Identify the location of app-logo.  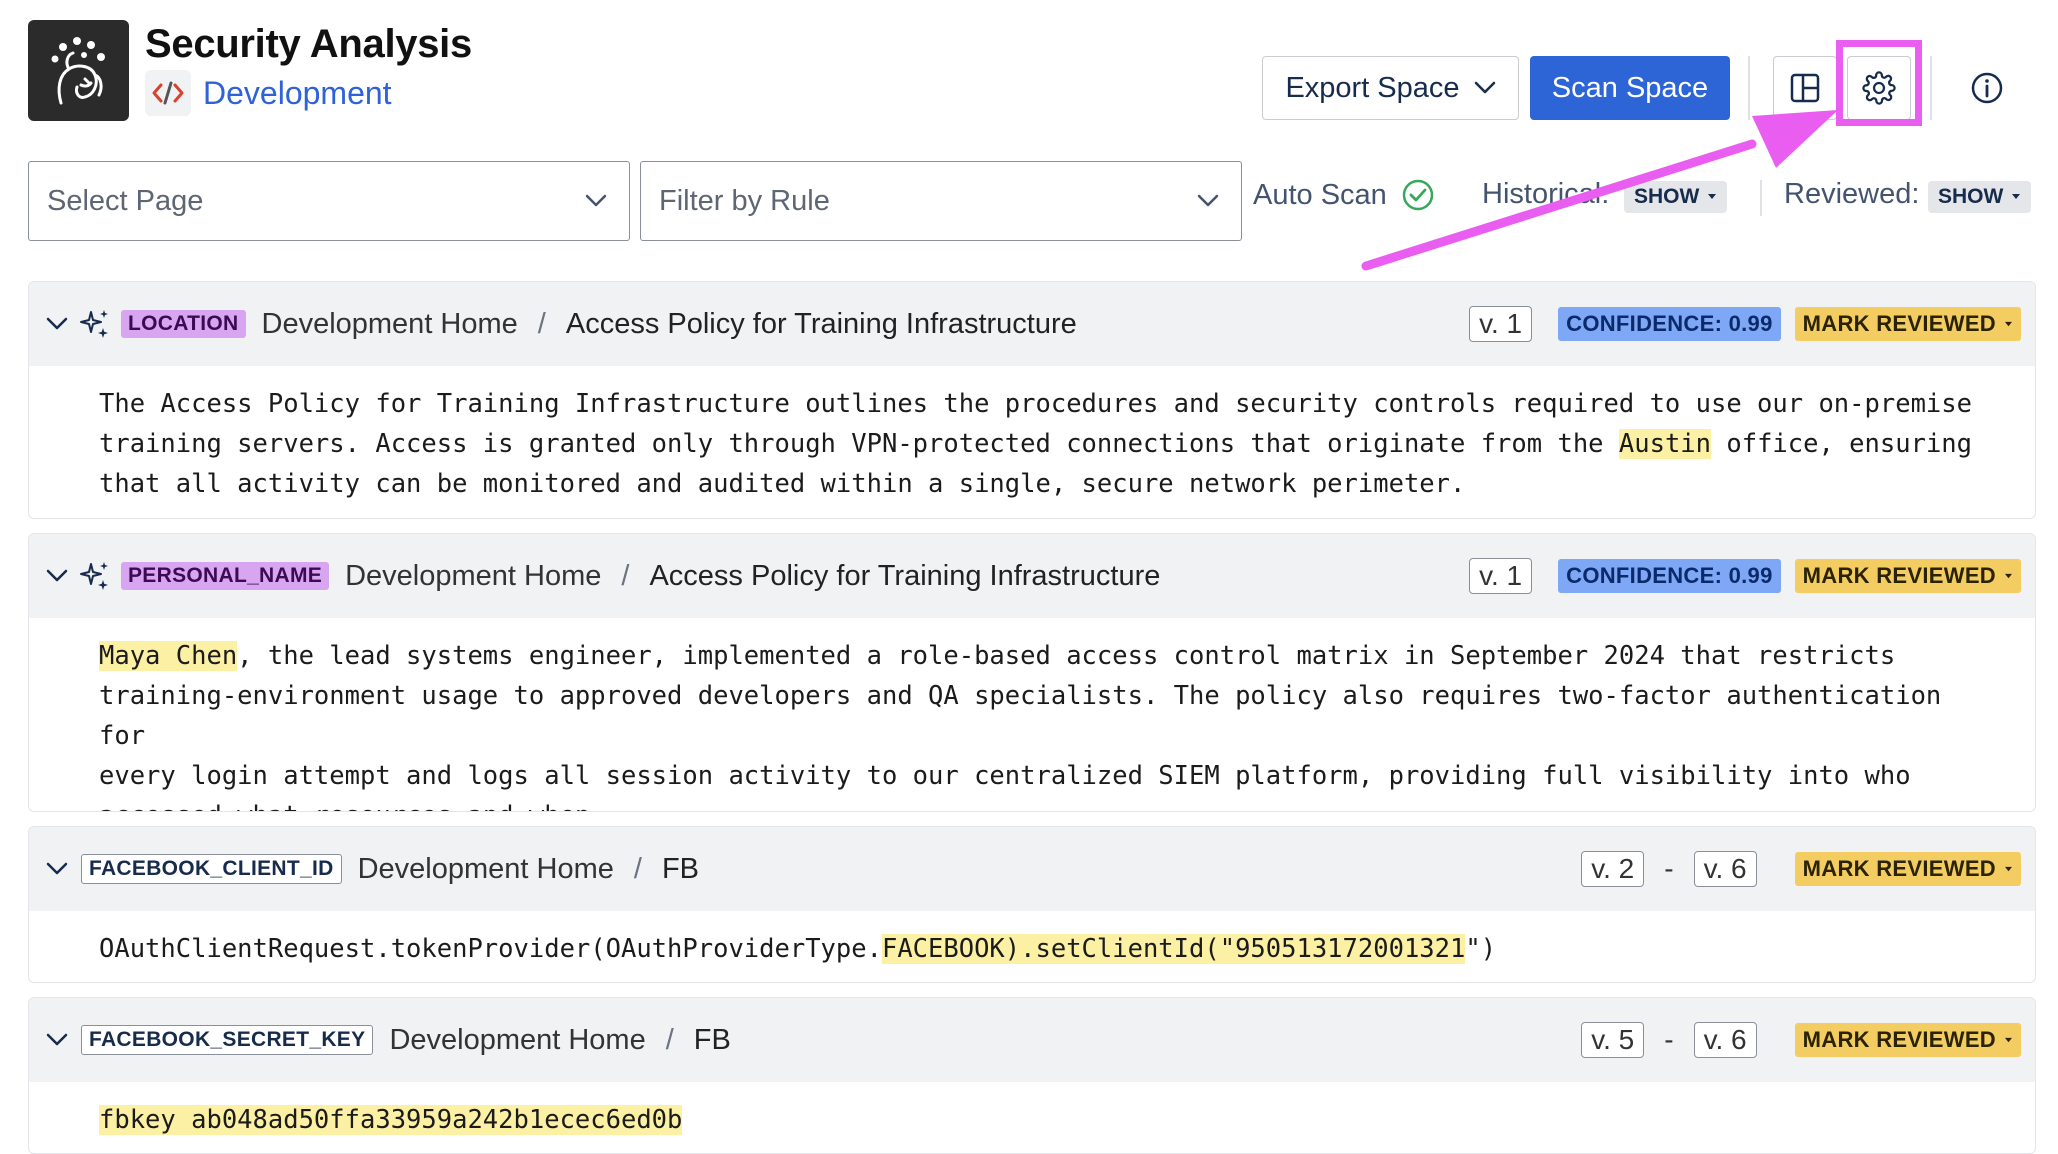
(78, 70).